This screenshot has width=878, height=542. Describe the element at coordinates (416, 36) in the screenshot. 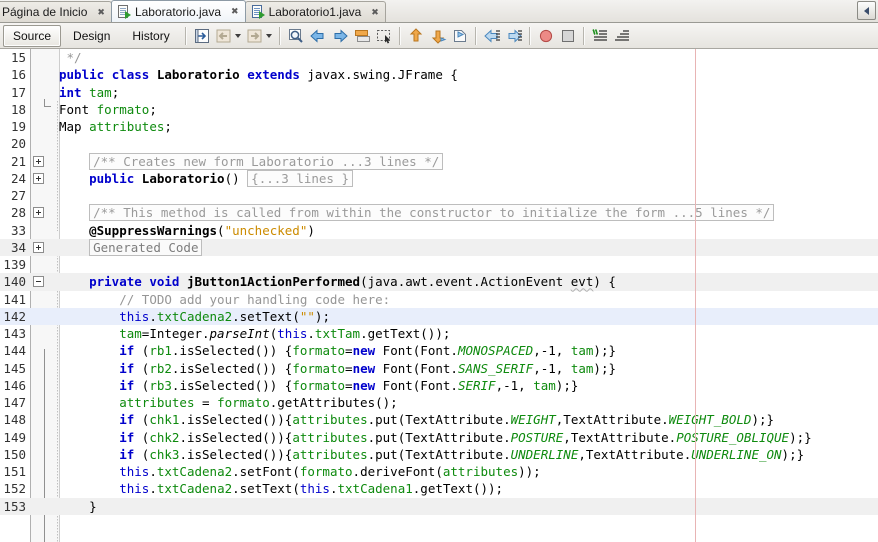

I see `previous-bookmark-icon` at that location.